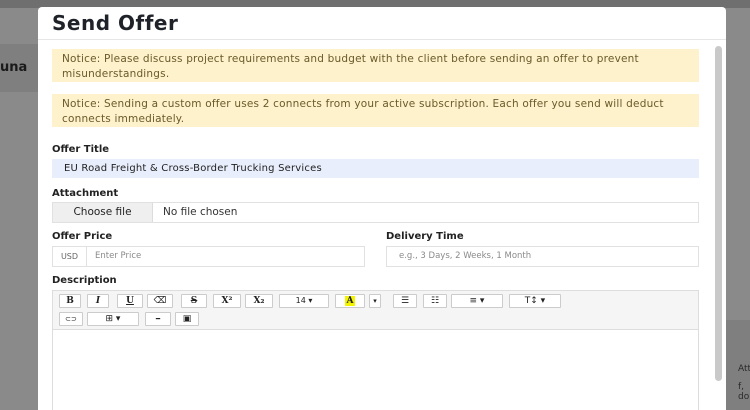 The height and width of the screenshot is (410, 750). I want to click on ordered-list-icon: ☷, so click(435, 301).